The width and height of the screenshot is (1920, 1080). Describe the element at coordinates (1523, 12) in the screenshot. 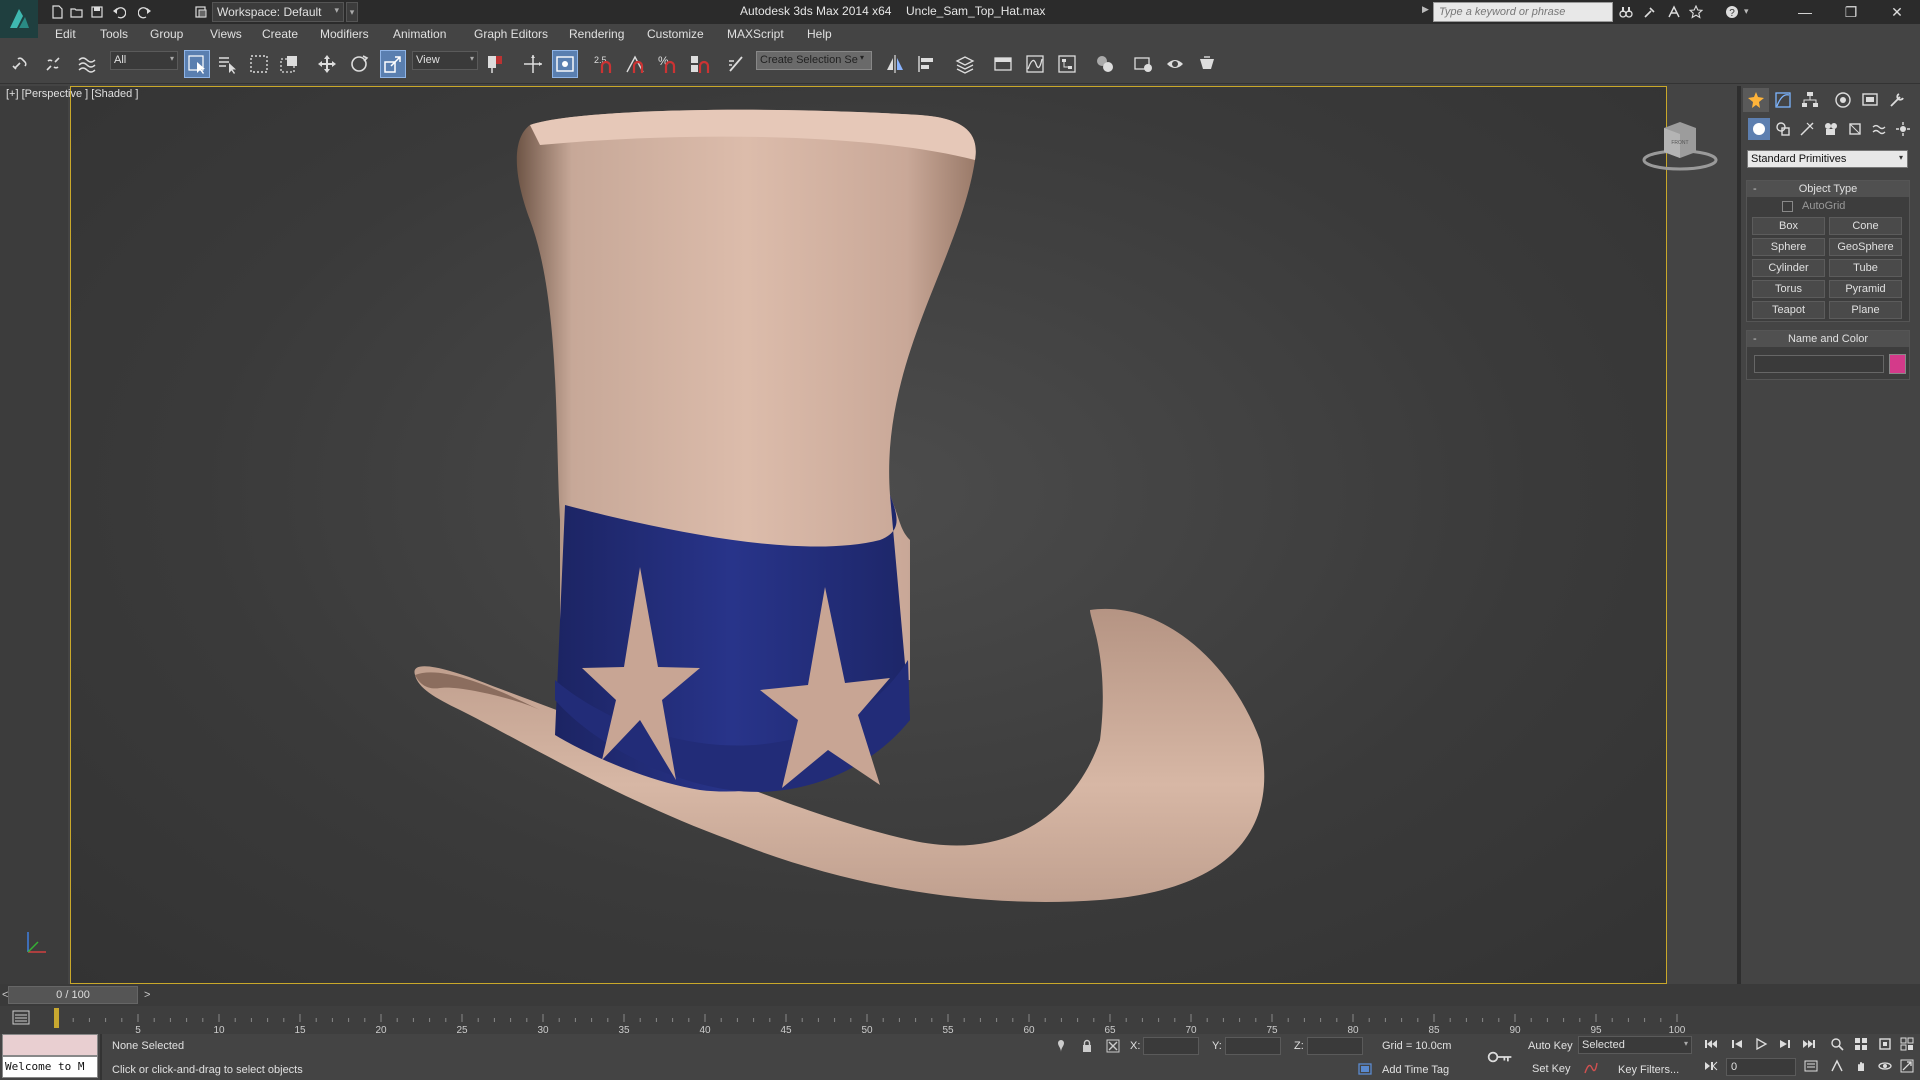

I see `search-input: Type a keyword or phrase` at that location.